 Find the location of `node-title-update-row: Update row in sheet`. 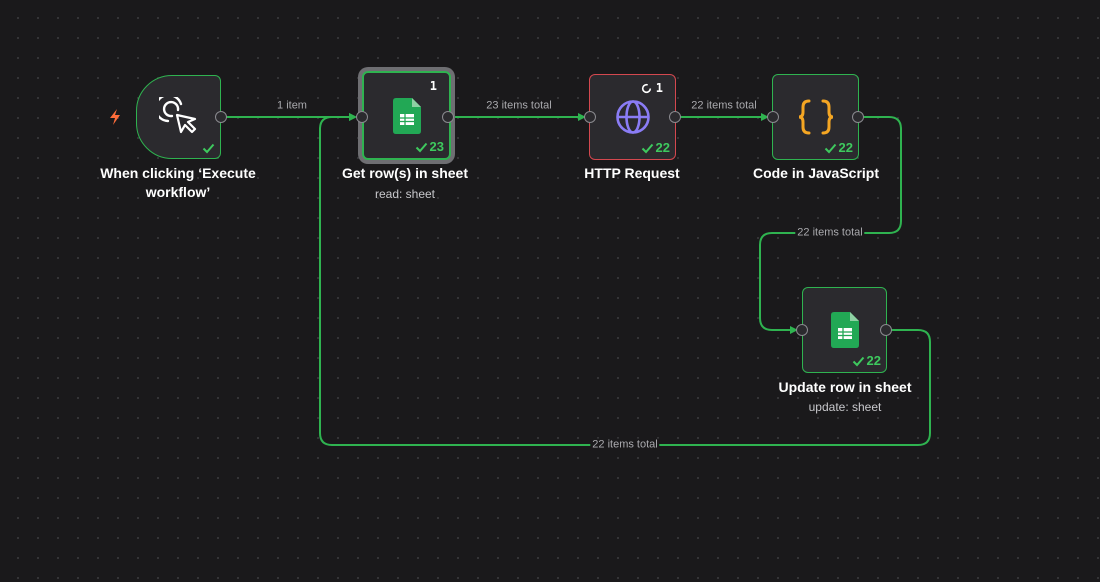

node-title-update-row: Update row in sheet is located at coordinates (845, 387).